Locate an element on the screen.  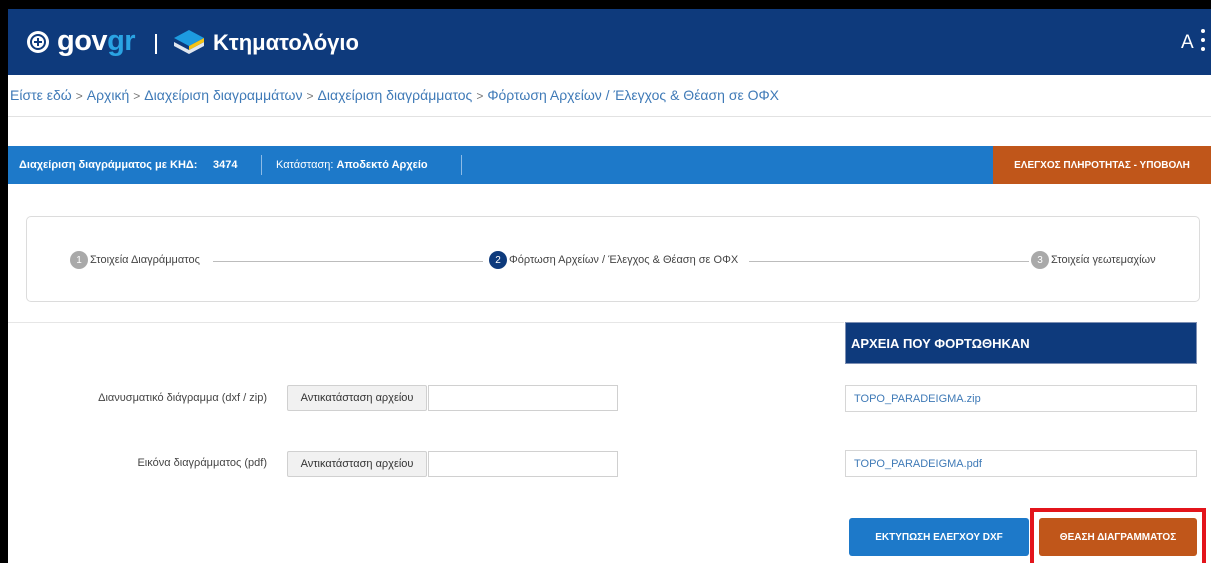
replace-vector-file-button: Αντικατάσταση αρχείου is located at coordinates (357, 398).